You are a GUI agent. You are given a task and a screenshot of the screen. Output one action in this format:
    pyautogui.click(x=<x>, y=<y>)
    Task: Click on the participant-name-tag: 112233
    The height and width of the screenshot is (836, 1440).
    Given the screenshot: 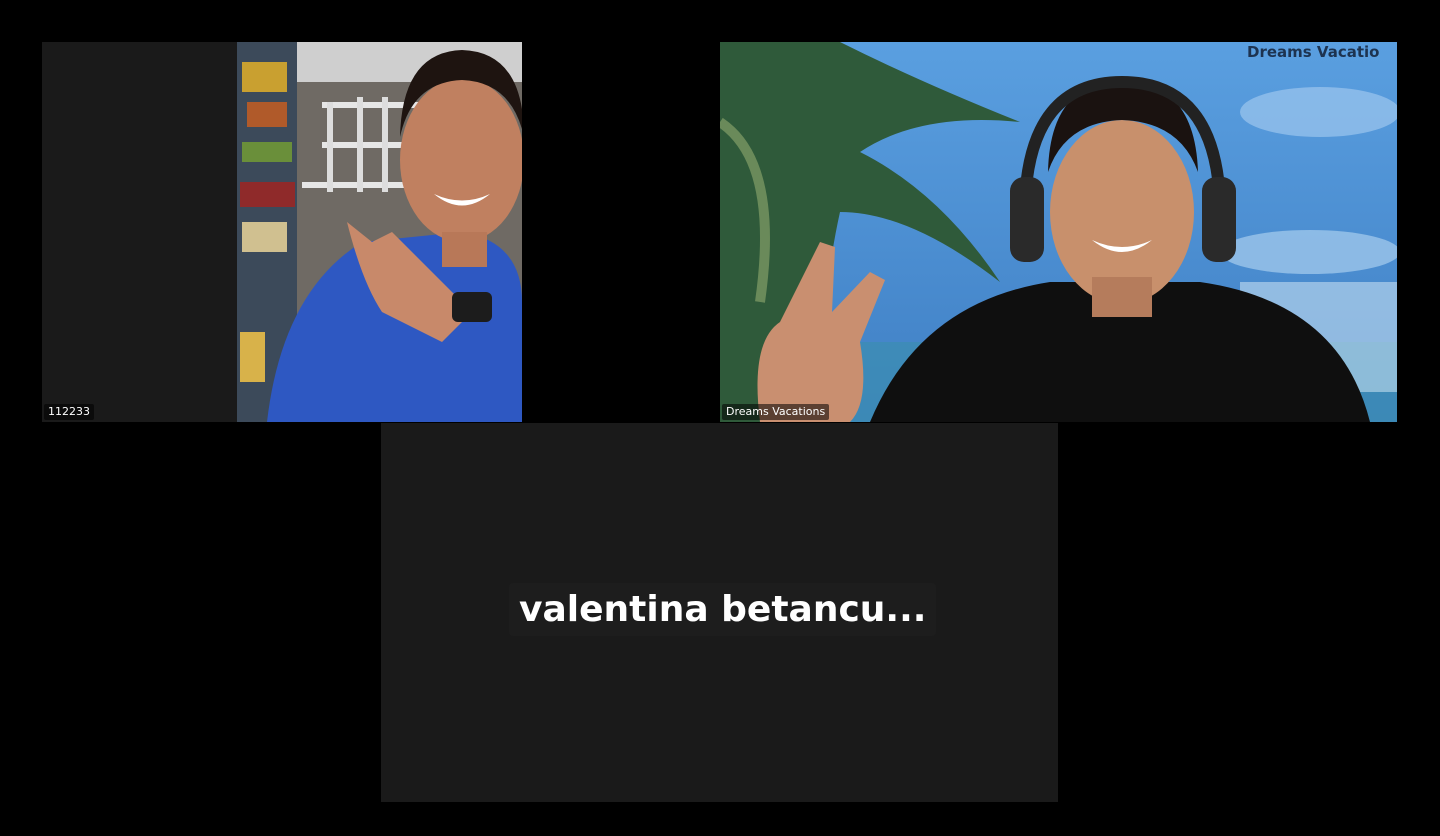 What is the action you would take?
    pyautogui.click(x=69, y=412)
    